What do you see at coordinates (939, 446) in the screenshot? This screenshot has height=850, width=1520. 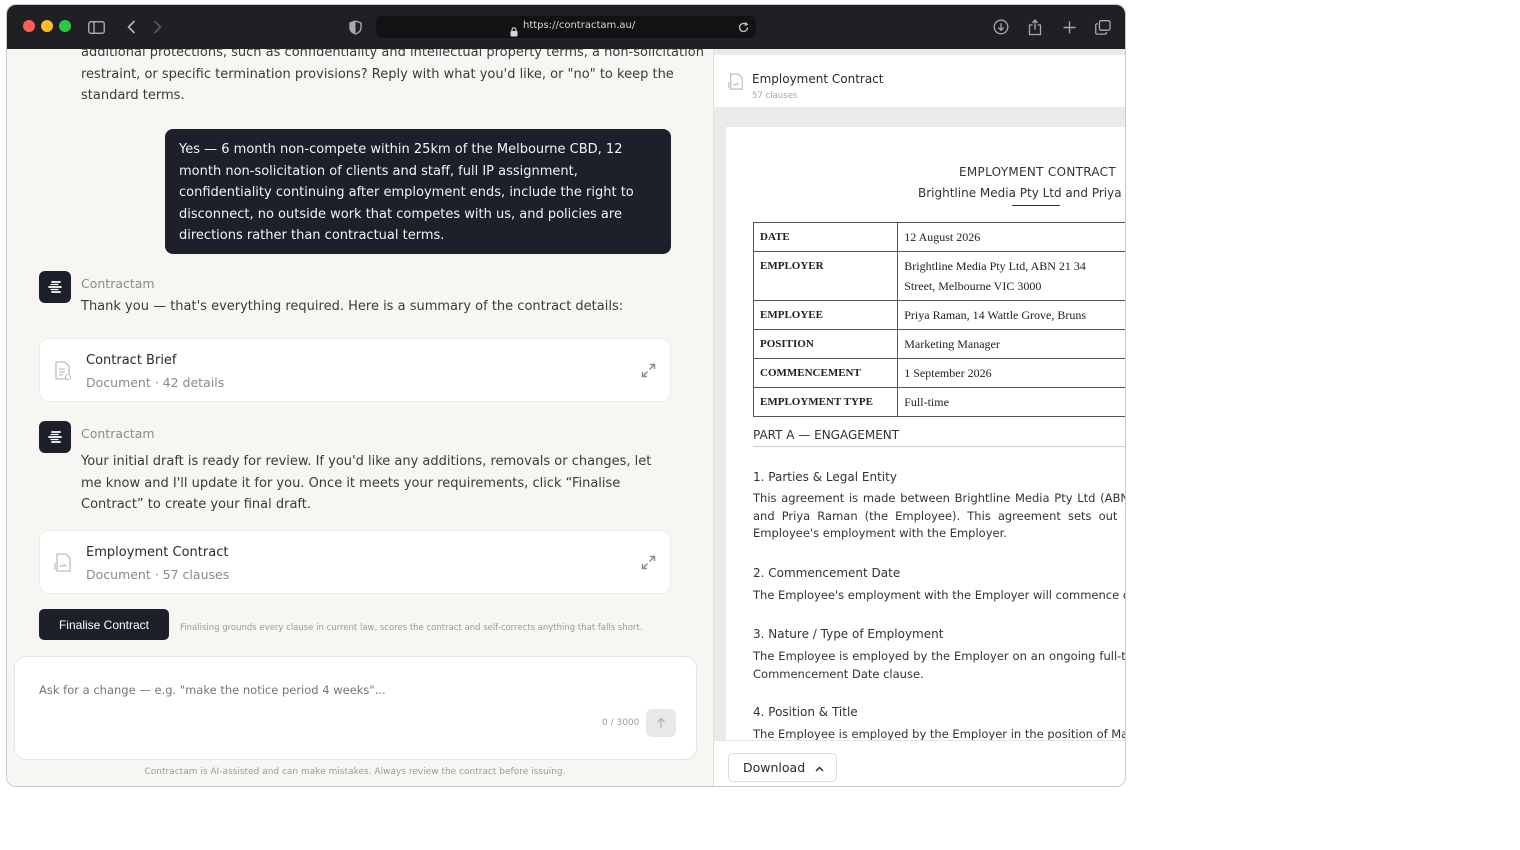 I see `part-rule` at bounding box center [939, 446].